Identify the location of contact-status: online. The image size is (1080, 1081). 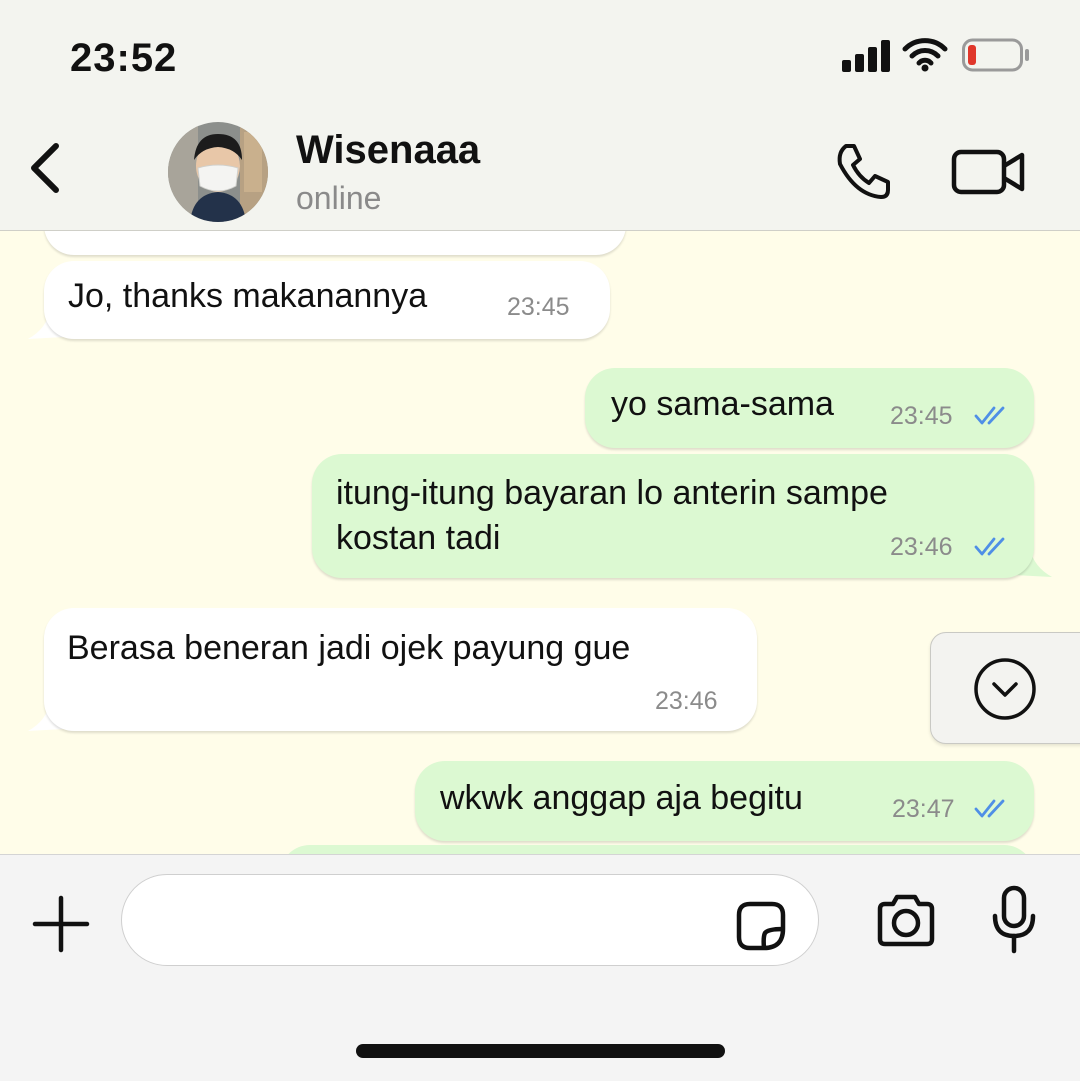
(339, 198).